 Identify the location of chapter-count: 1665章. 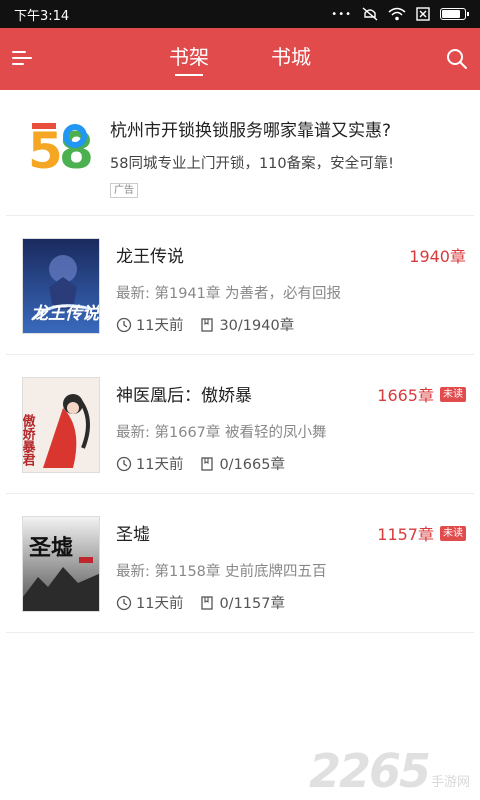
(405, 395).